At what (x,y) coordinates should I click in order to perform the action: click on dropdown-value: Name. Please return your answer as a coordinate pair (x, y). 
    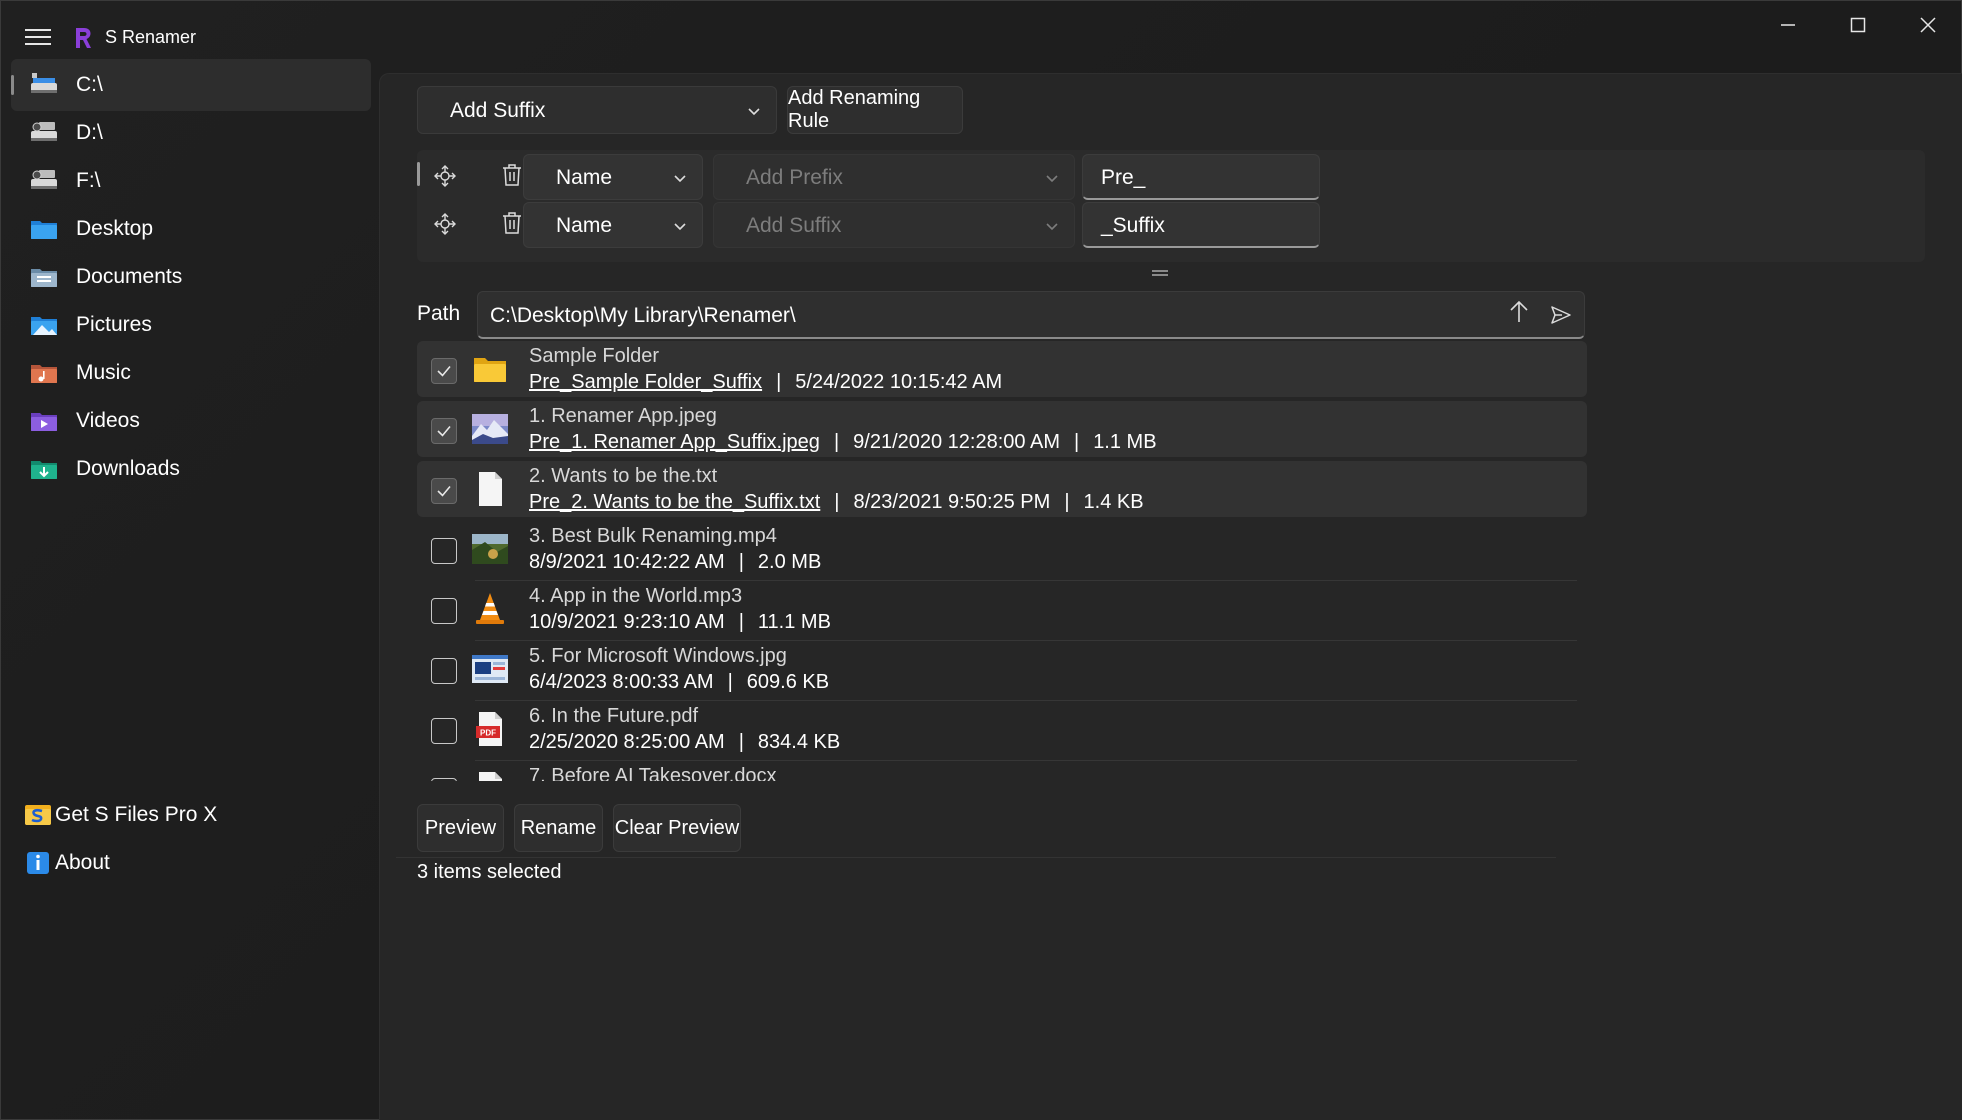
    Looking at the image, I should click on (584, 177).